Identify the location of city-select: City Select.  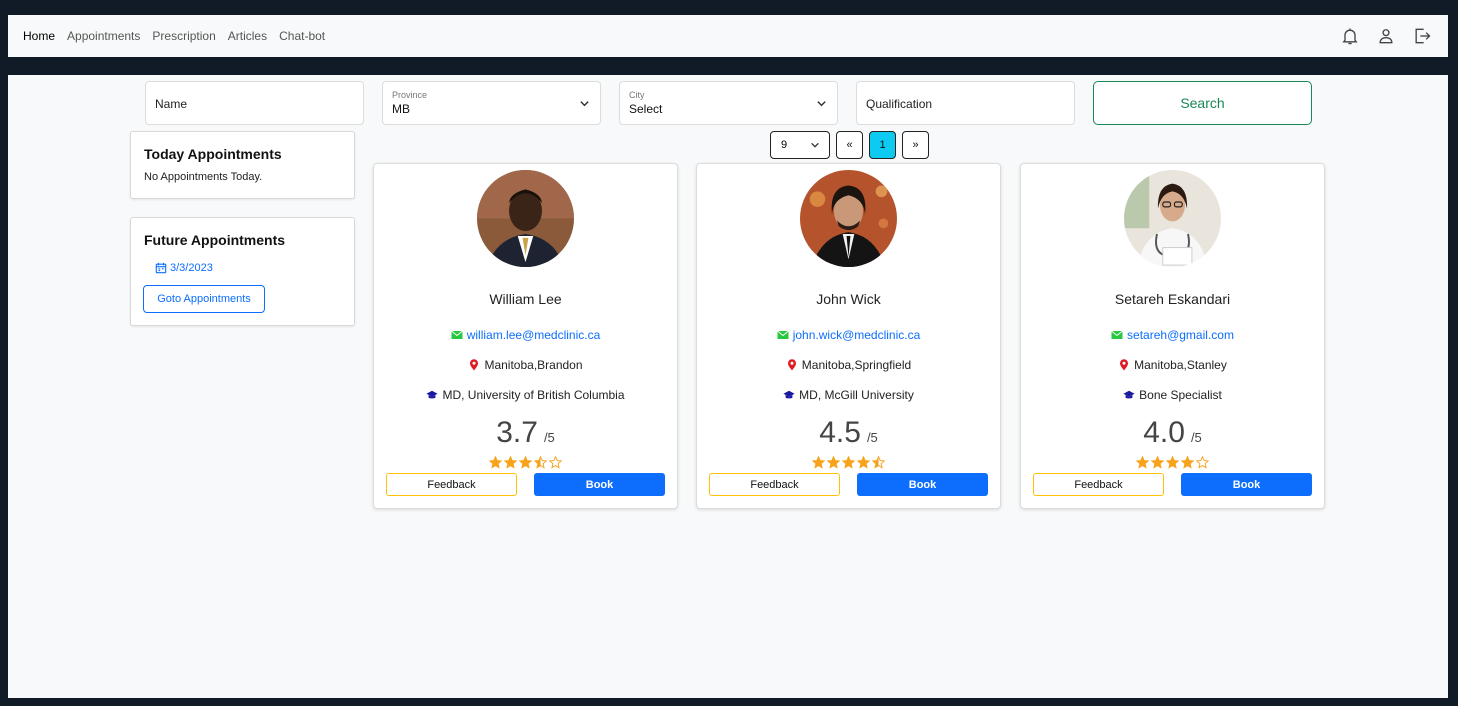
(728, 103).